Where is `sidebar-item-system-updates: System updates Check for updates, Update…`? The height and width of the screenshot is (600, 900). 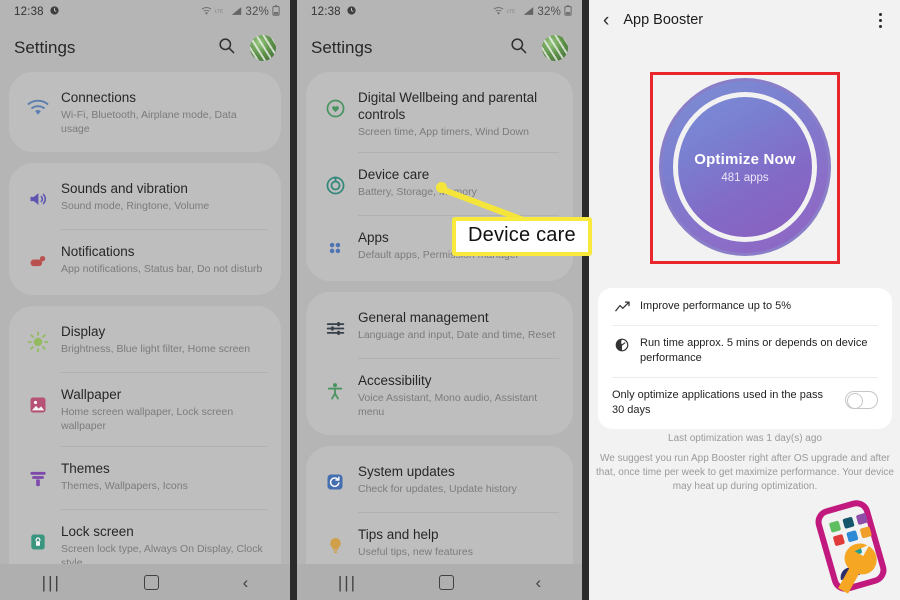
sidebar-item-system-updates: System updates Check for updates, Update… is located at coordinates (439, 480).